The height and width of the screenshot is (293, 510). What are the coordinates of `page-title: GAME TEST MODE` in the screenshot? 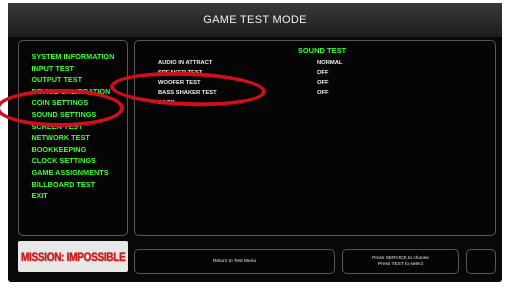 It's located at (255, 20).